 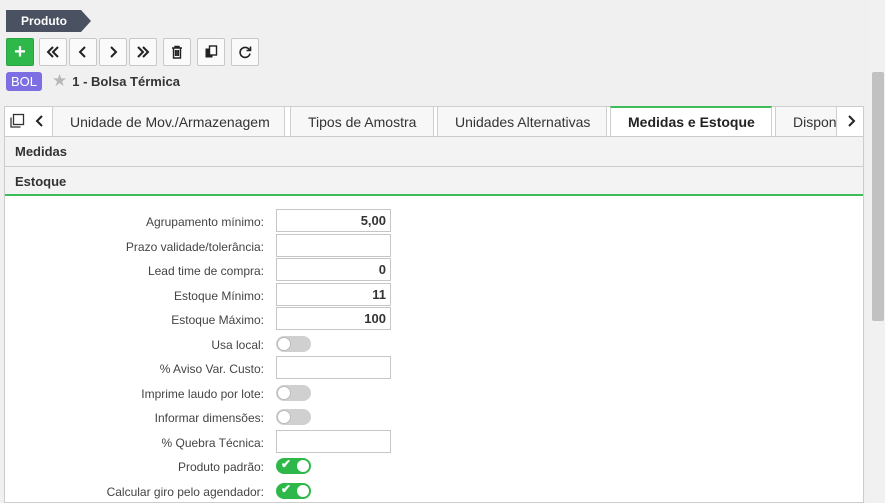 I want to click on chevron-left-icon, so click(x=82, y=52).